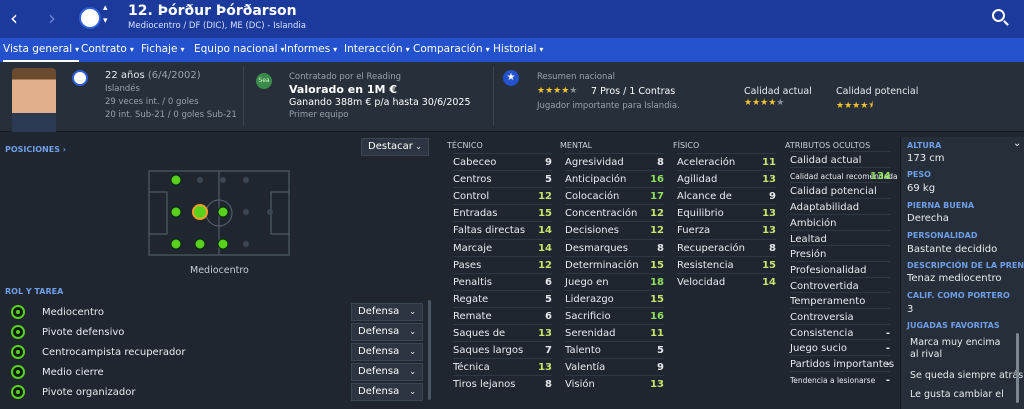 Image resolution: width=1024 pixels, height=409 pixels. Describe the element at coordinates (35, 149) in the screenshot. I see `positions-title: POSICIONES ›` at that location.